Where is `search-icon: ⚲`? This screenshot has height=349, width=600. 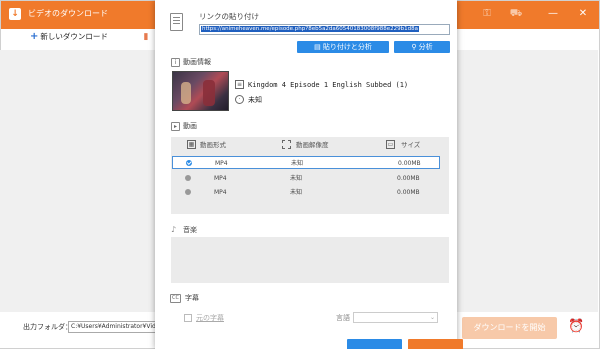
search-icon: ⚲ is located at coordinates (415, 47).